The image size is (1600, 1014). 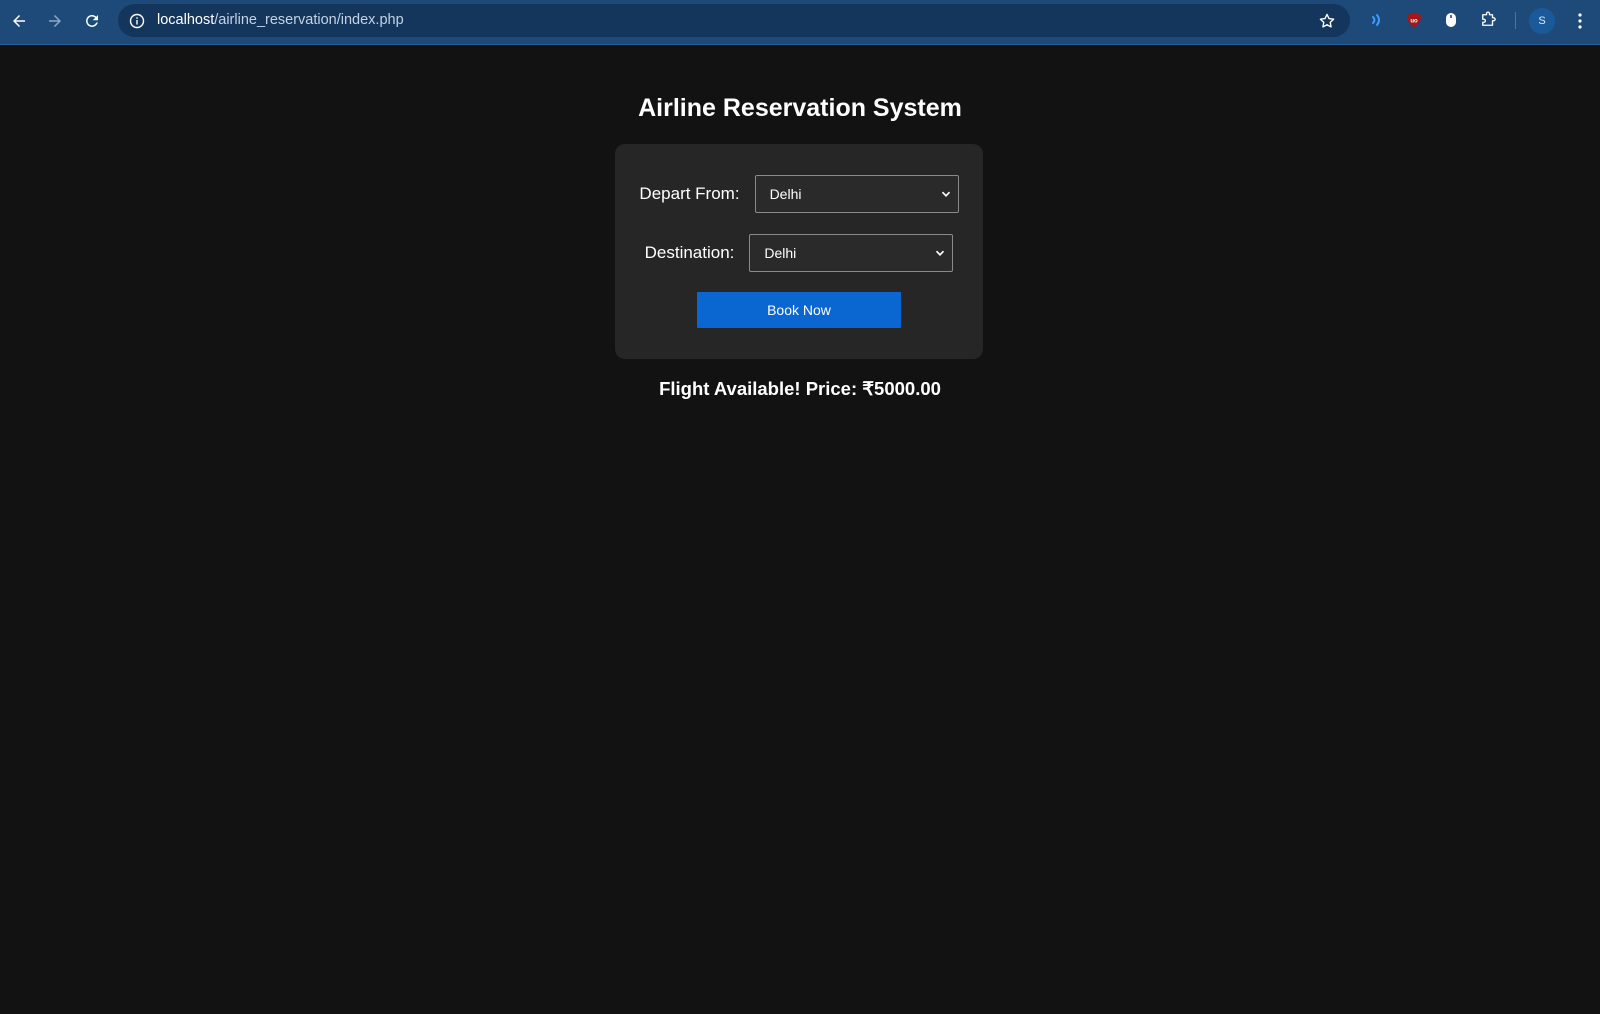 I want to click on bookmark-button, so click(x=1327, y=21).